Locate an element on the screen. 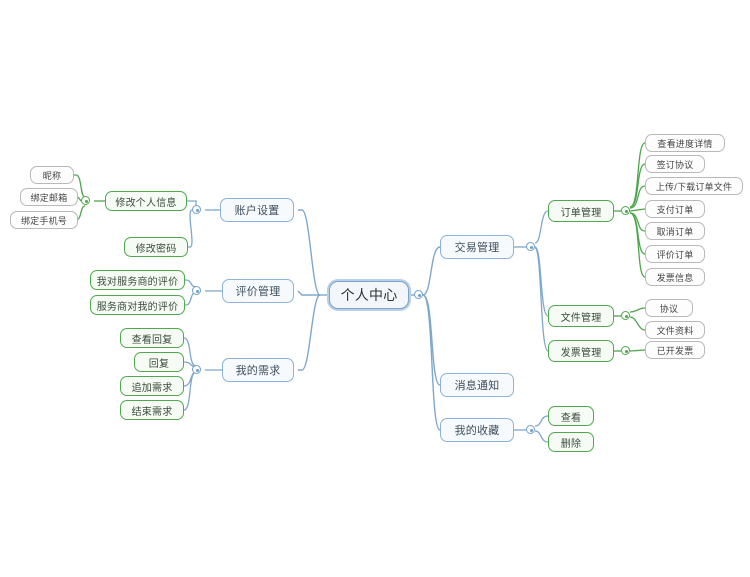  node-label: 消息通知 is located at coordinates (477, 386).